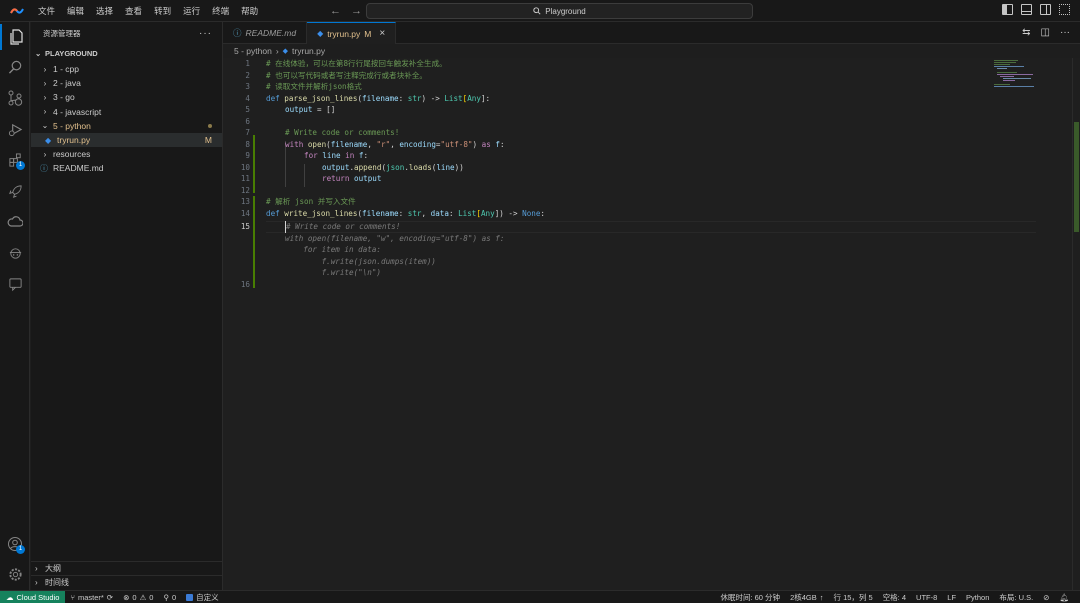  Describe the element at coordinates (104, 11) in the screenshot. I see `menu-selection: 选择` at that location.